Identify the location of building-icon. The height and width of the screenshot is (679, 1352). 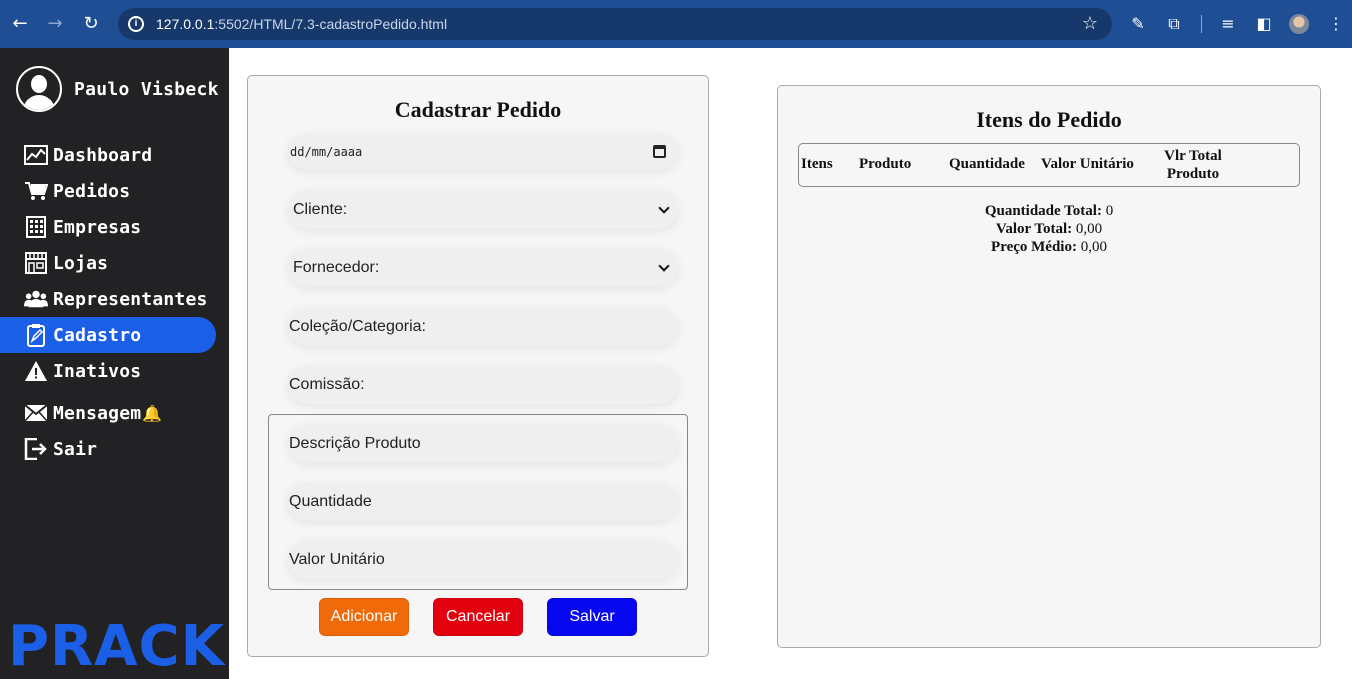
(36, 227).